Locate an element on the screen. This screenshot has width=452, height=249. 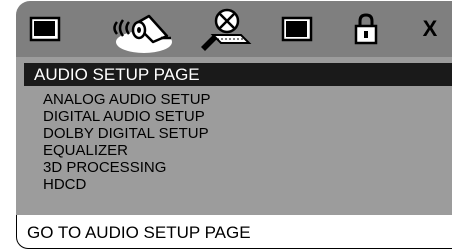
menu-item-dolby-digital-setup: DOLBY DIGITAL SETUP is located at coordinates (113, 133).